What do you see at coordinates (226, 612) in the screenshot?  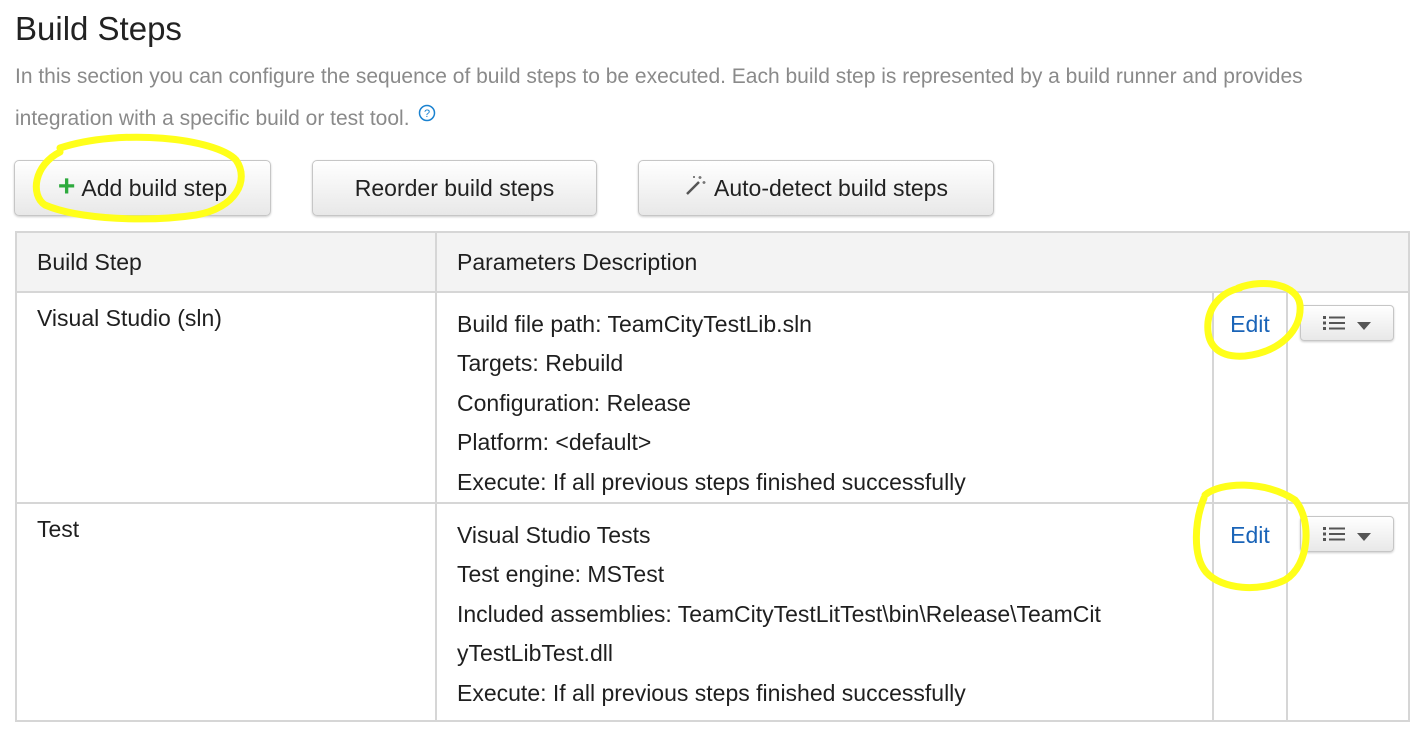 I see `step-name: Test` at bounding box center [226, 612].